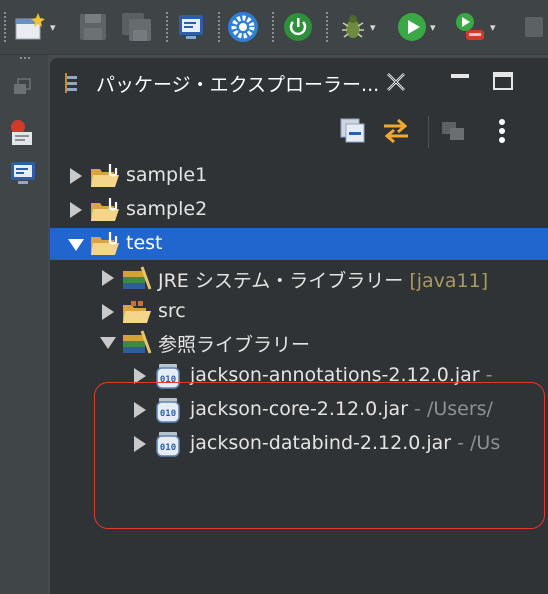  Describe the element at coordinates (450, 409) in the screenshot. I see `jar-location: - /Users/` at that location.